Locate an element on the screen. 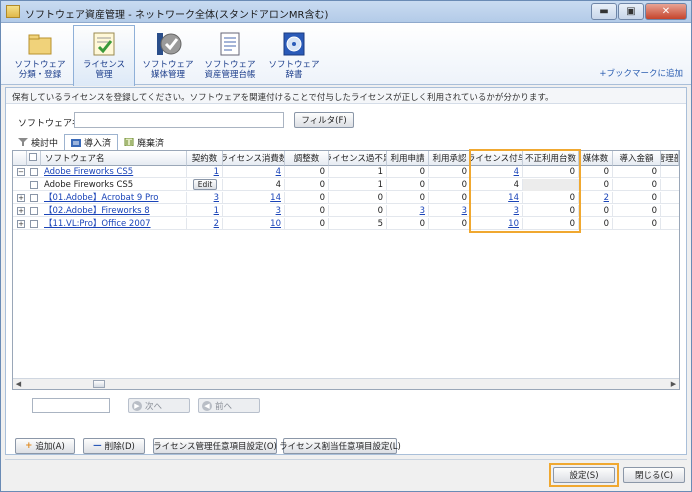 The width and height of the screenshot is (692, 492). ribbon-item-media-management: ソフトウェア 媒体管理 is located at coordinates (168, 55).